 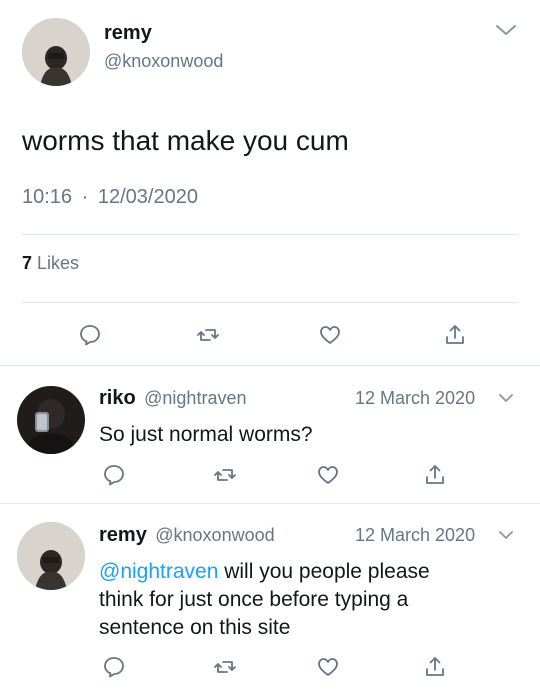 I want to click on tweet-text: worms that make you cum, so click(x=185, y=140).